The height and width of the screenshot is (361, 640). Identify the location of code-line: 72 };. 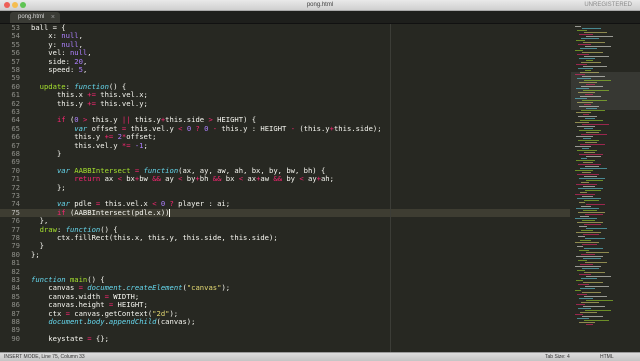
(285, 187).